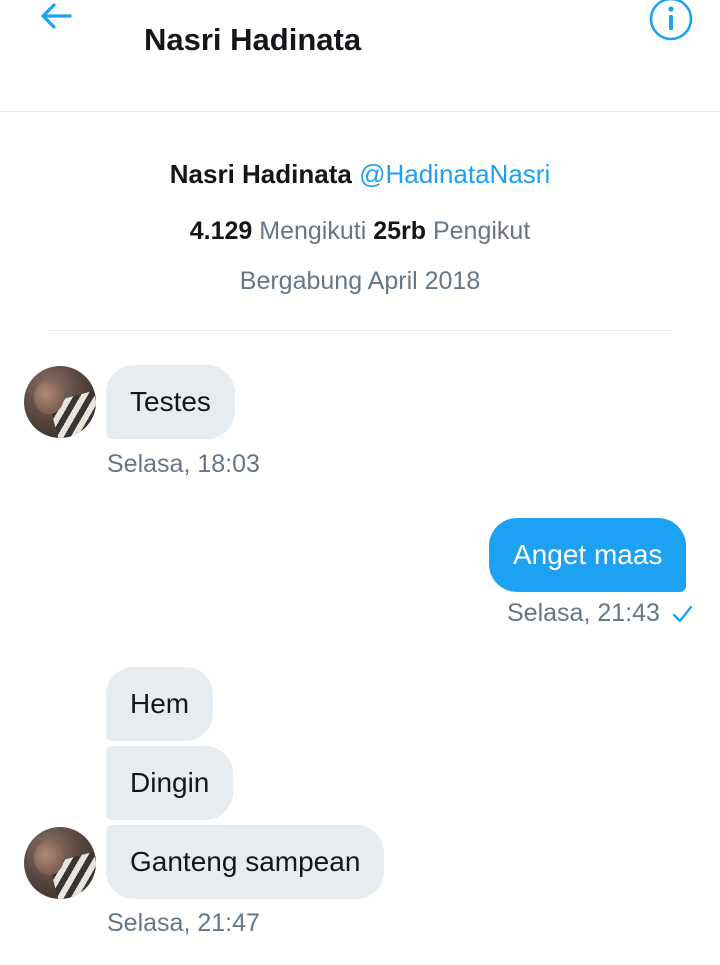 This screenshot has height=965, width=720. I want to click on followers-stat: 25rb Pengikut, so click(451, 231).